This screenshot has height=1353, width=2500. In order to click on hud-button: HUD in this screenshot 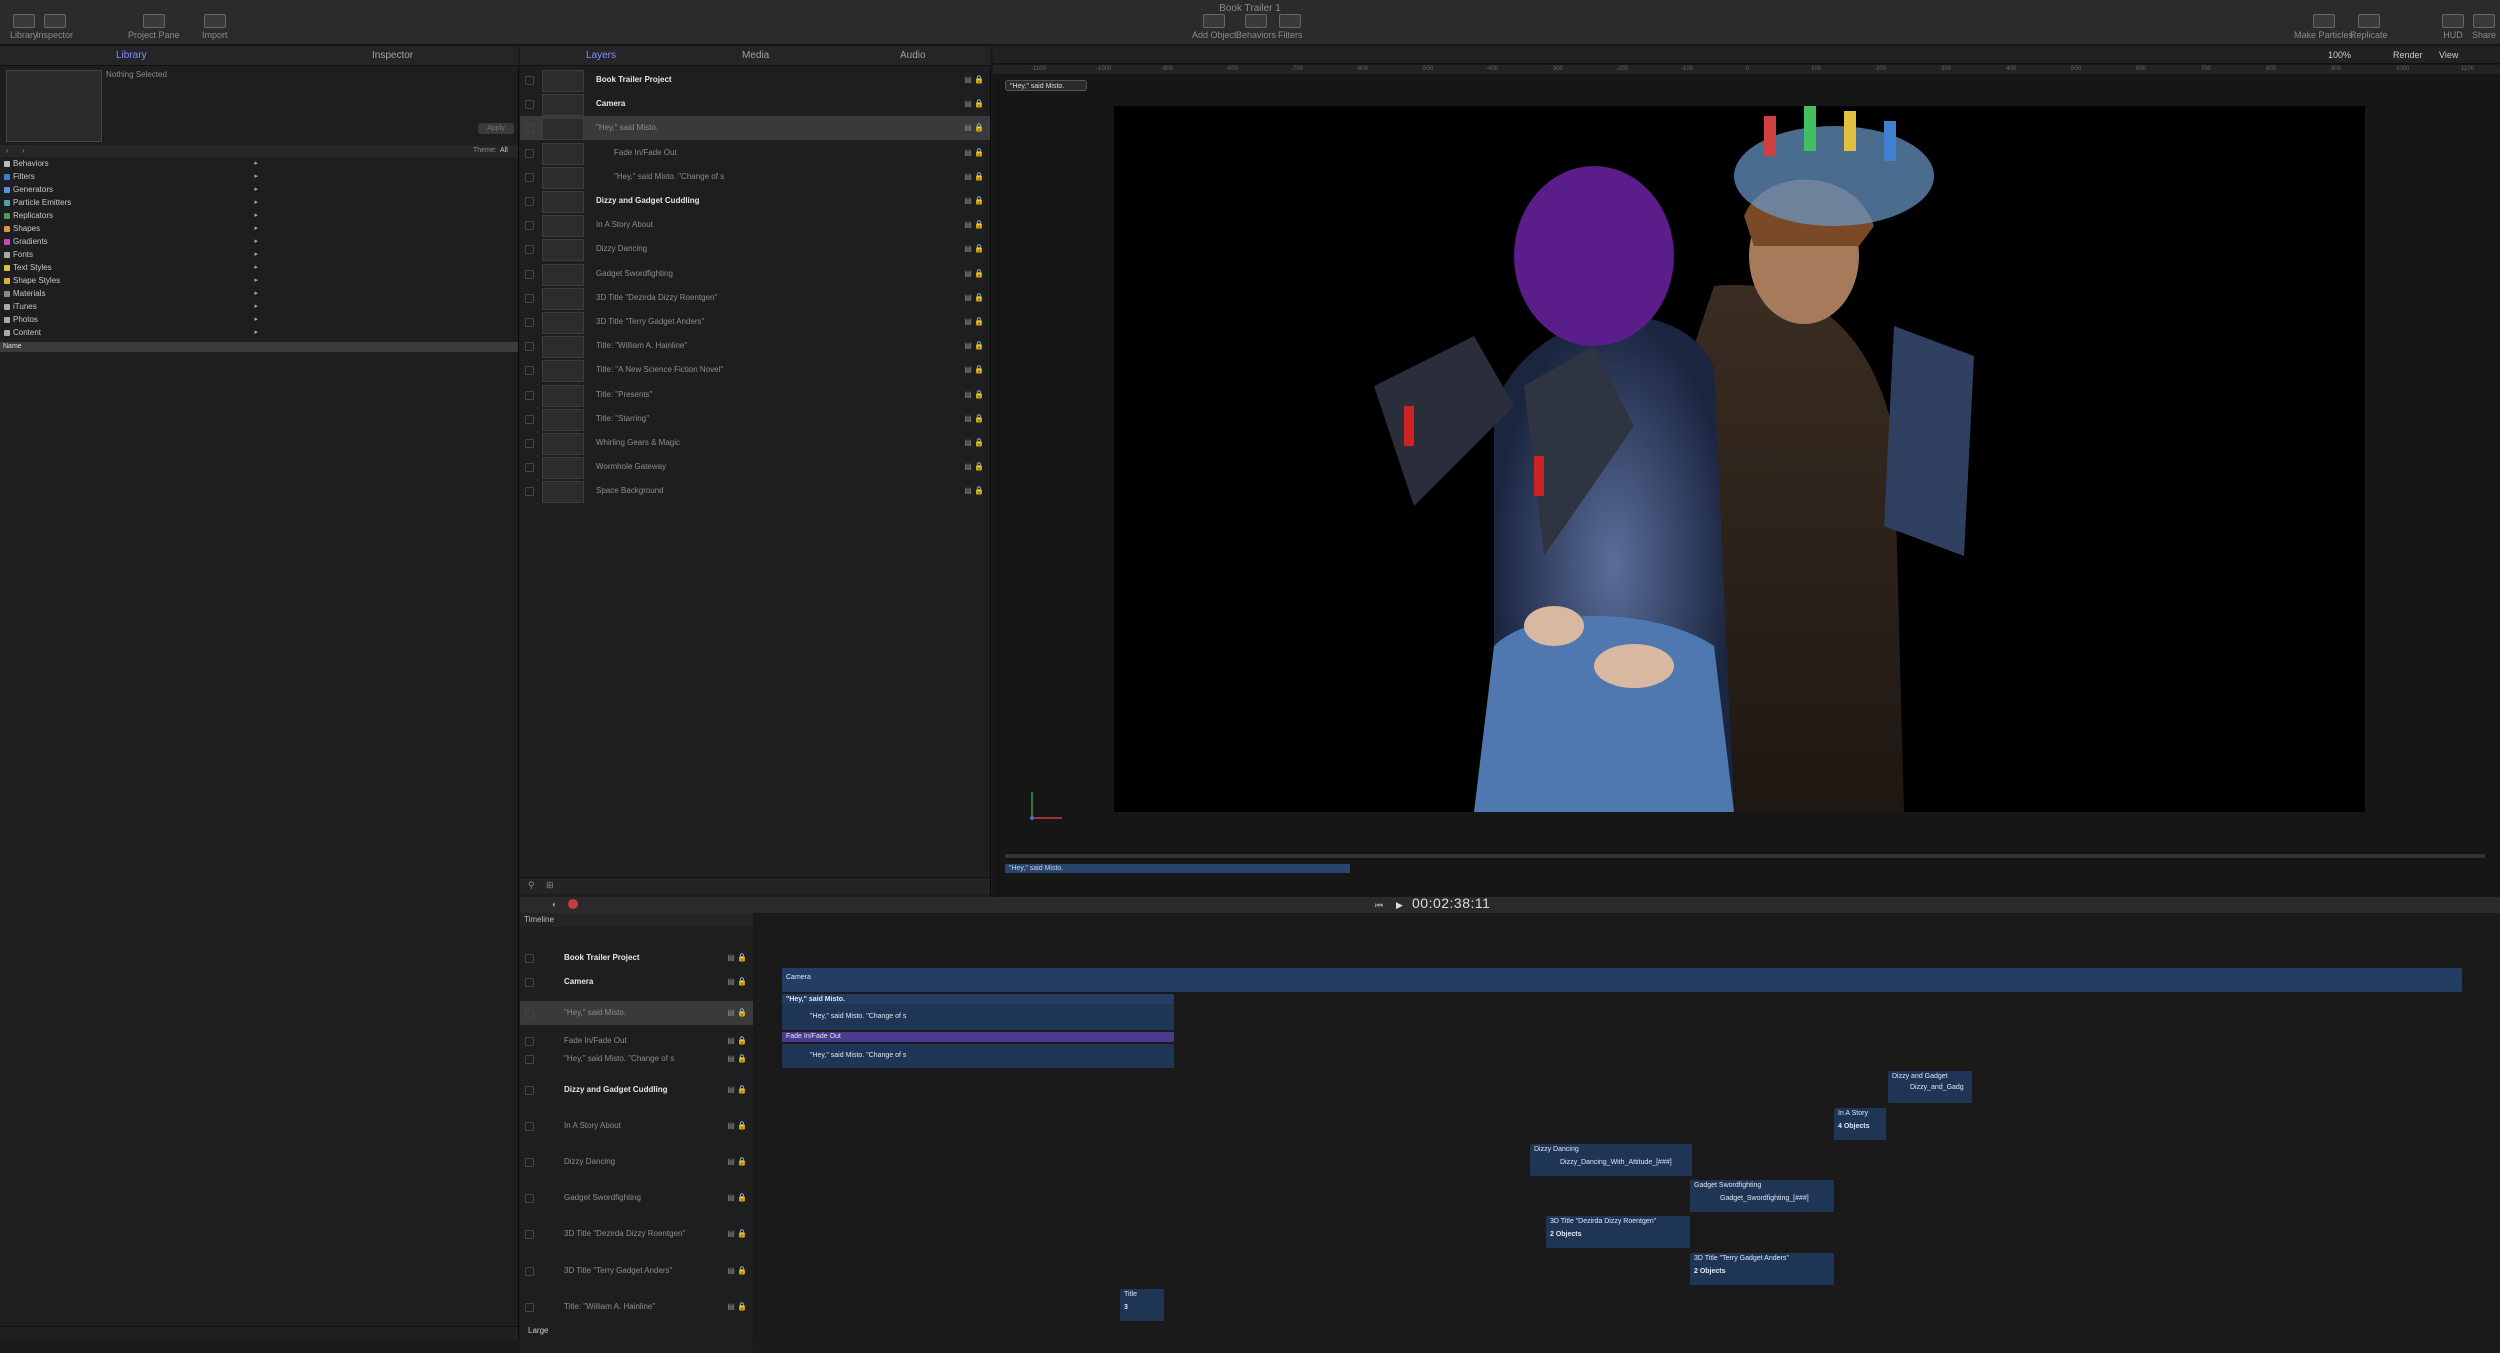, I will do `click(2453, 27)`.